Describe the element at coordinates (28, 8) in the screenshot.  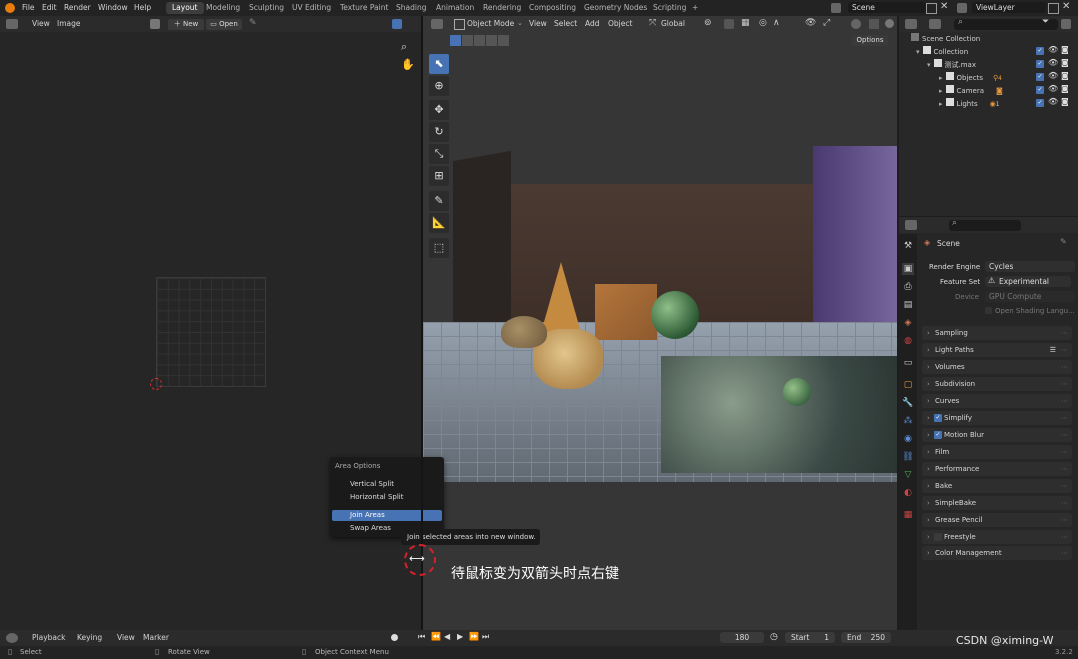
I see `menu-file: File` at that location.